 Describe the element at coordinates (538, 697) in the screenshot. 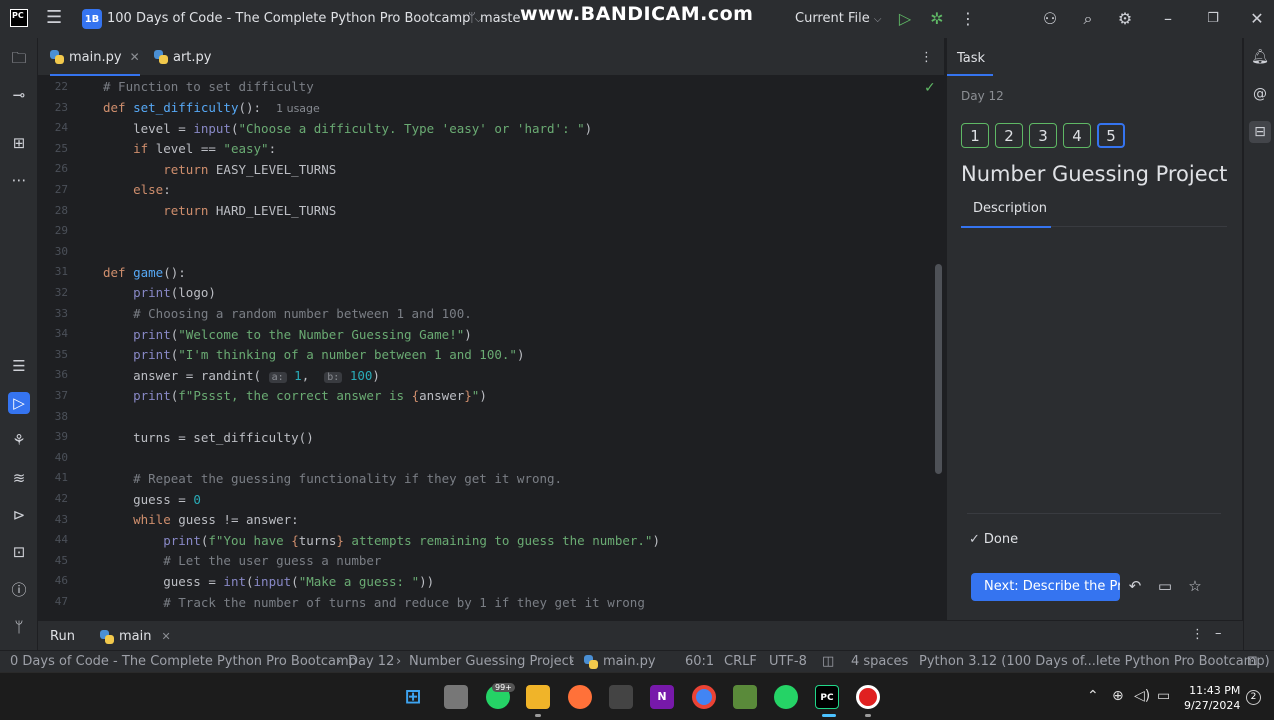

I see `file-explorer-icon` at that location.